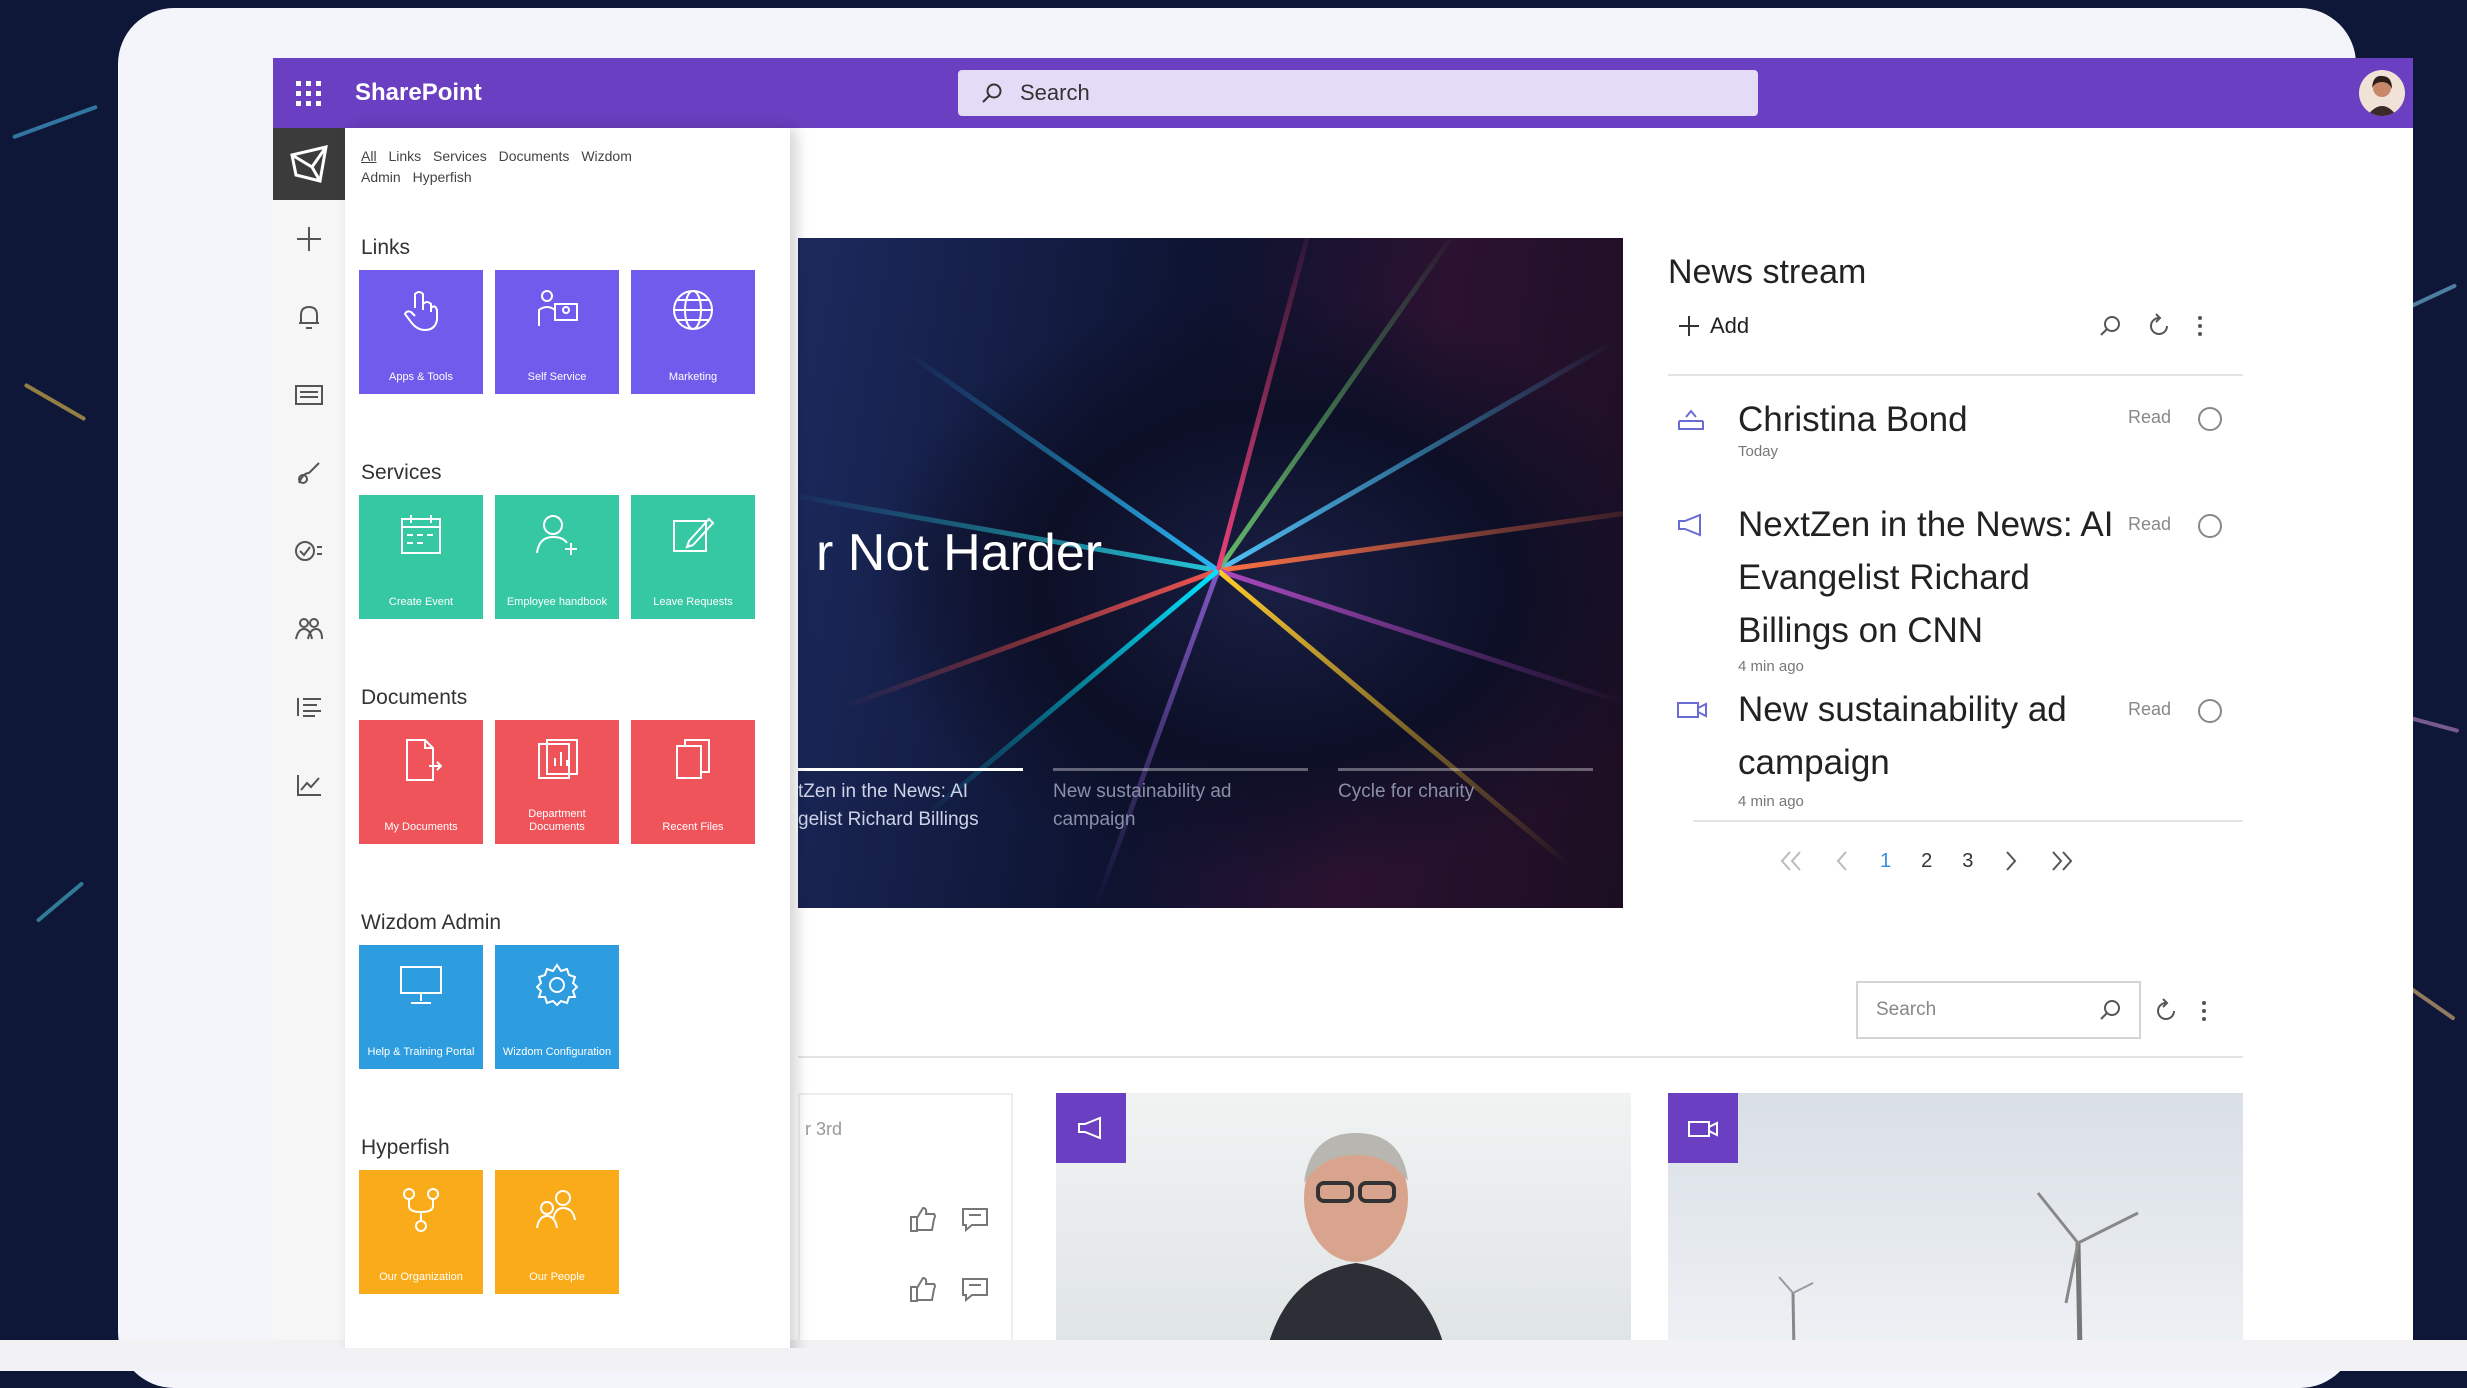 This screenshot has height=1388, width=2467. Describe the element at coordinates (693, 782) in the screenshot. I see `tile-recent-files: Recent Files` at that location.